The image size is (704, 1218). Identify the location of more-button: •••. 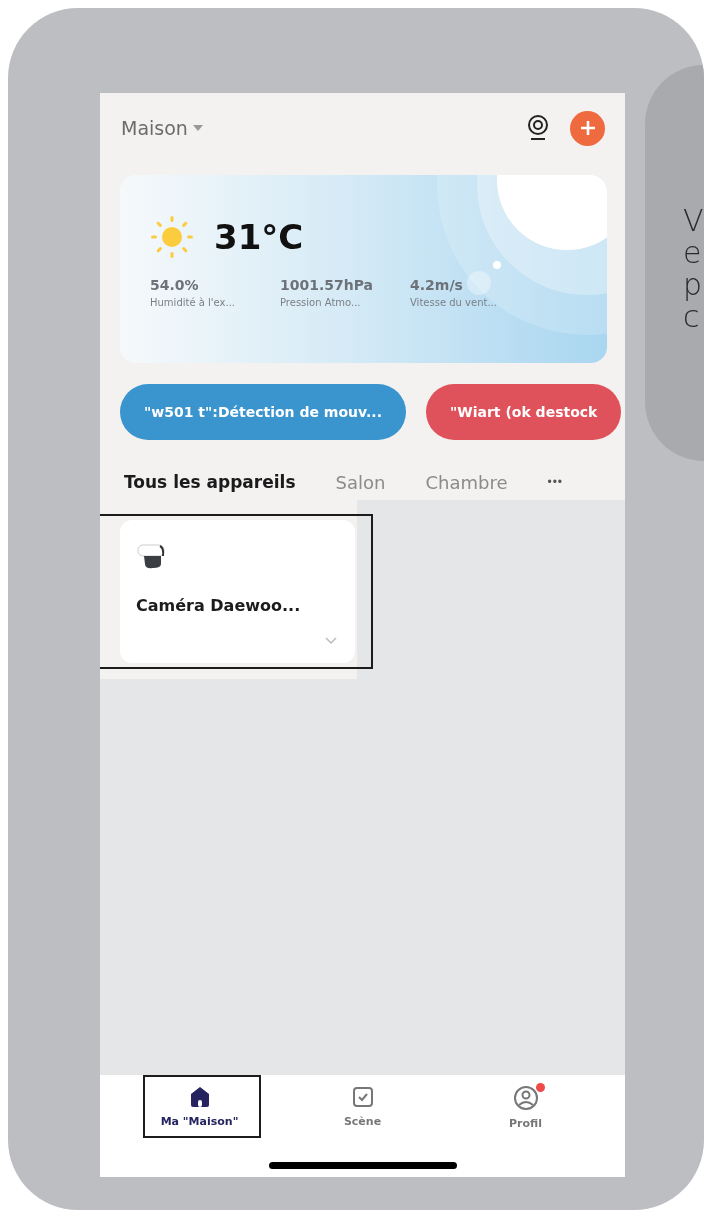
(555, 482).